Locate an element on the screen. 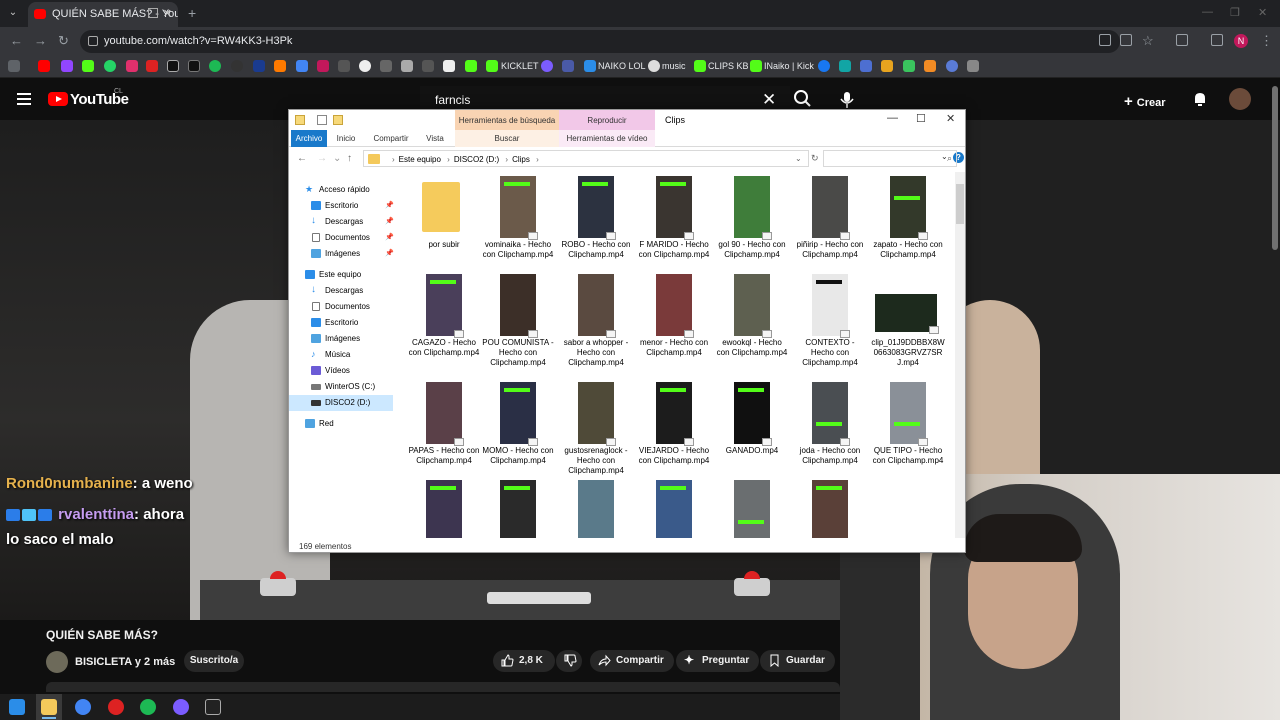 This screenshot has width=1280, height=720. file-tile: joda - Hecho con Clipchamp.mp4 is located at coordinates (830, 430).